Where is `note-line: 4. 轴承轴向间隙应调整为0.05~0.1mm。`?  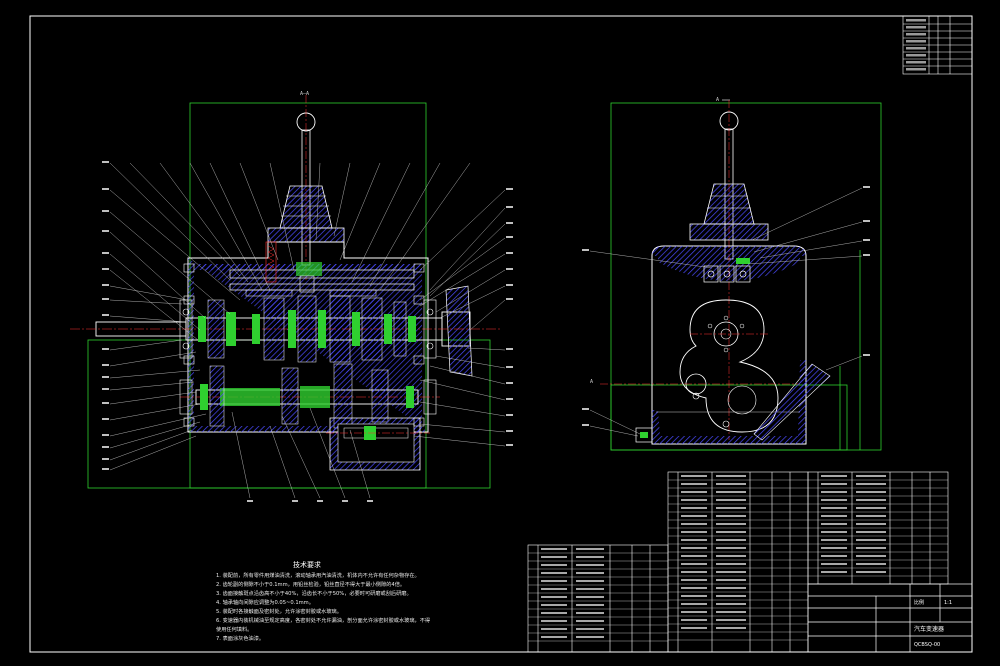 note-line: 4. 轴承轴向间隙应调整为0.05~0.1mm。 is located at coordinates (265, 602).